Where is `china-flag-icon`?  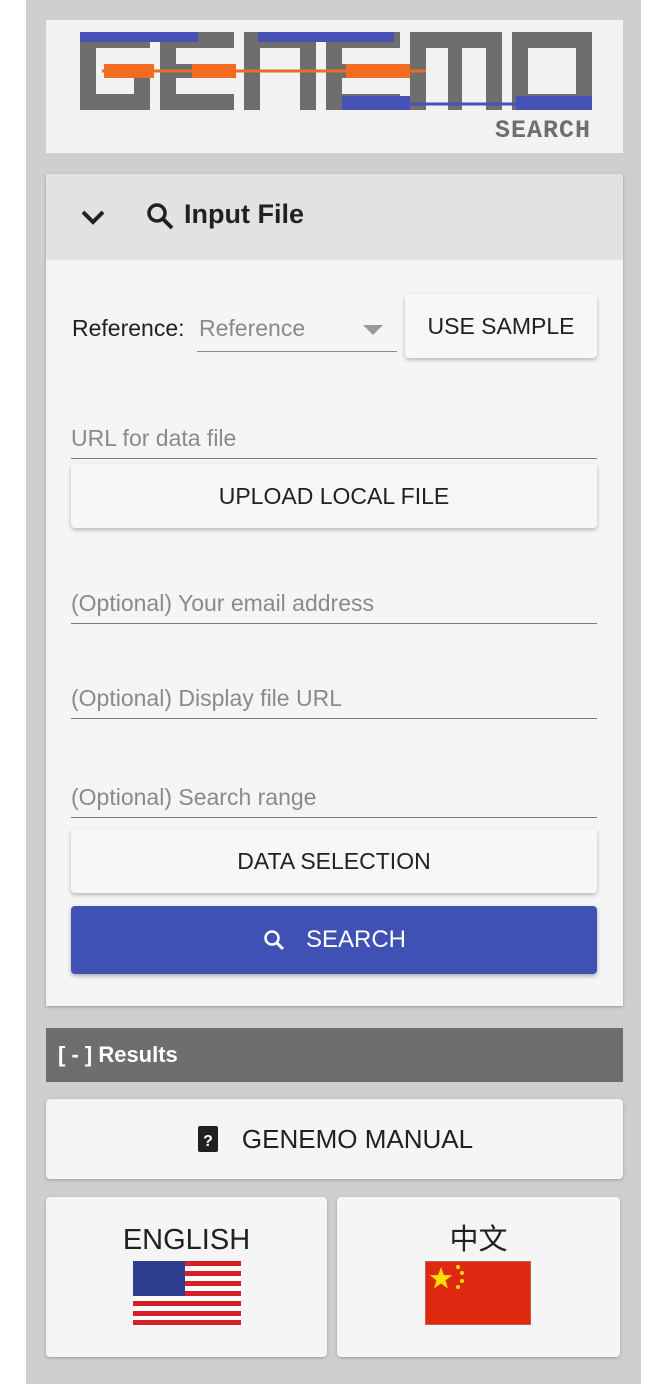 china-flag-icon is located at coordinates (478, 1293).